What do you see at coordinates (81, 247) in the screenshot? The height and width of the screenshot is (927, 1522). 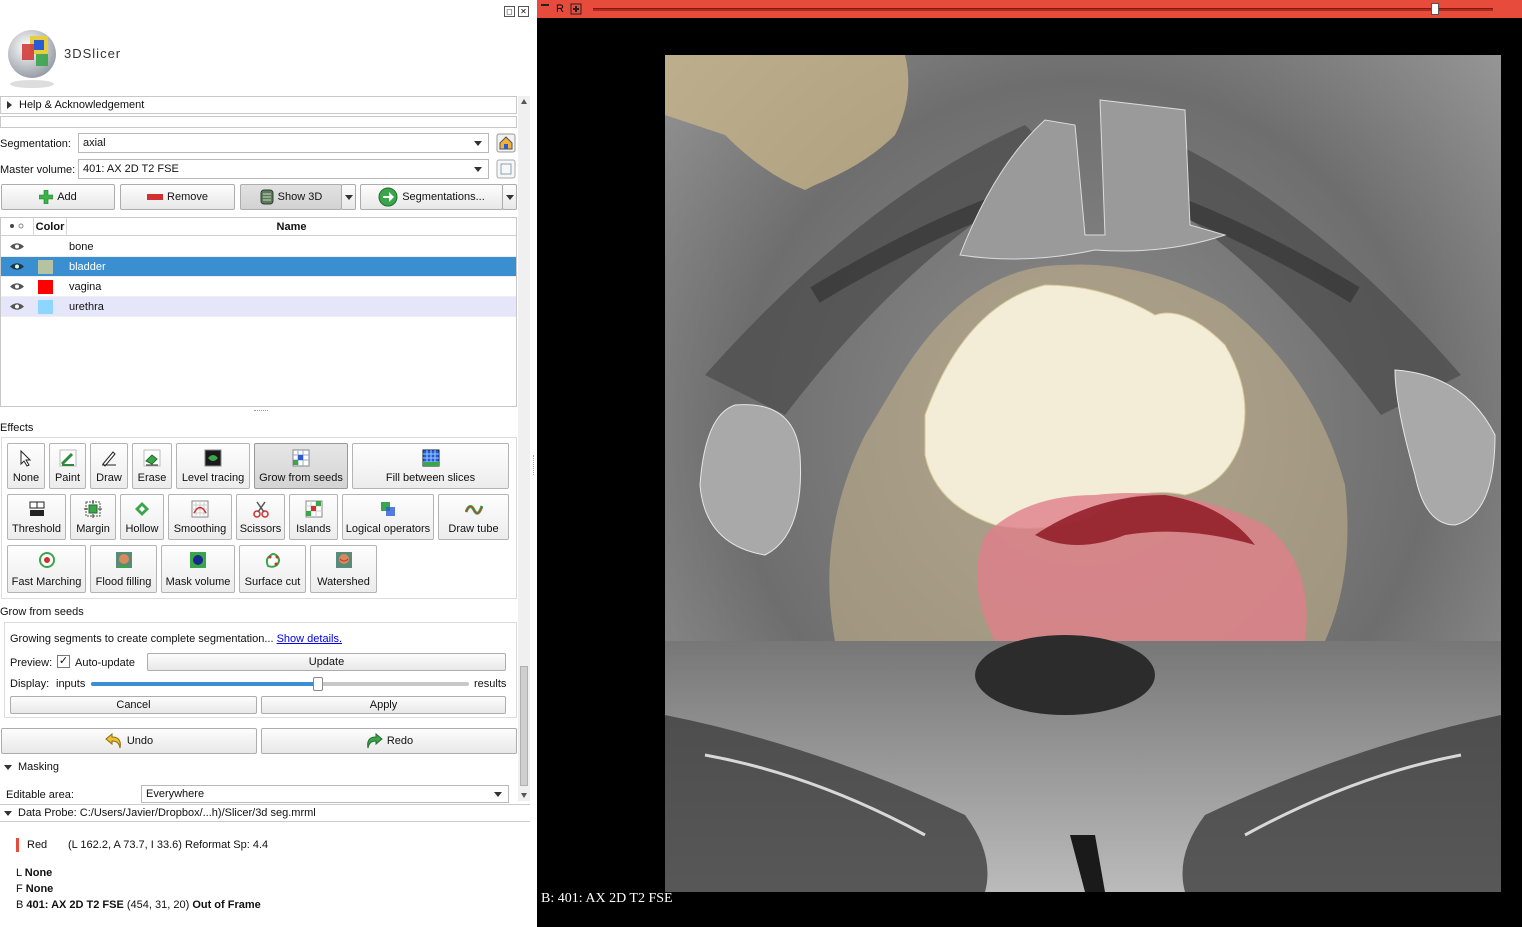 I see `segment-name: bone` at bounding box center [81, 247].